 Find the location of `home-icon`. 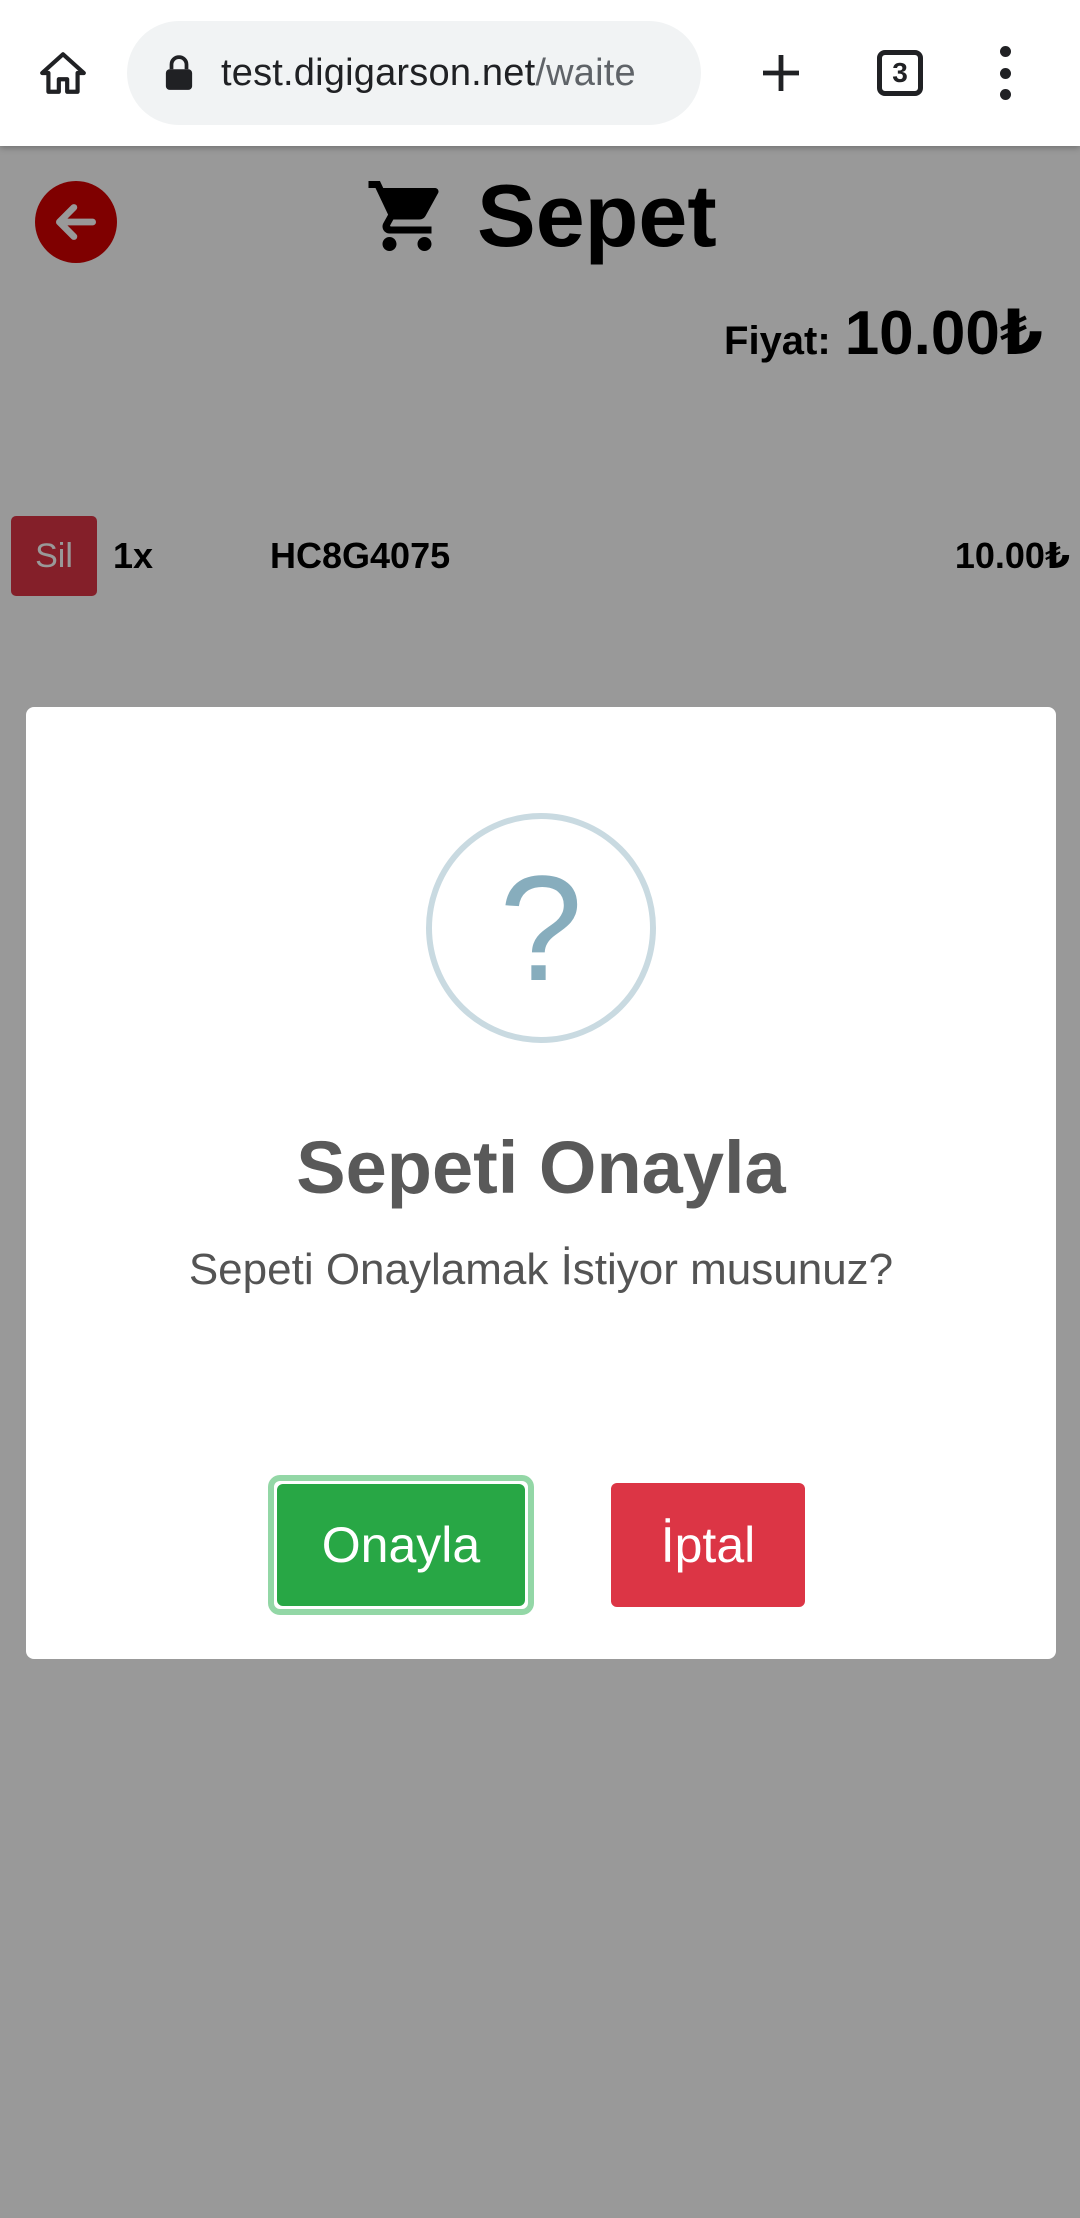

home-icon is located at coordinates (63, 73).